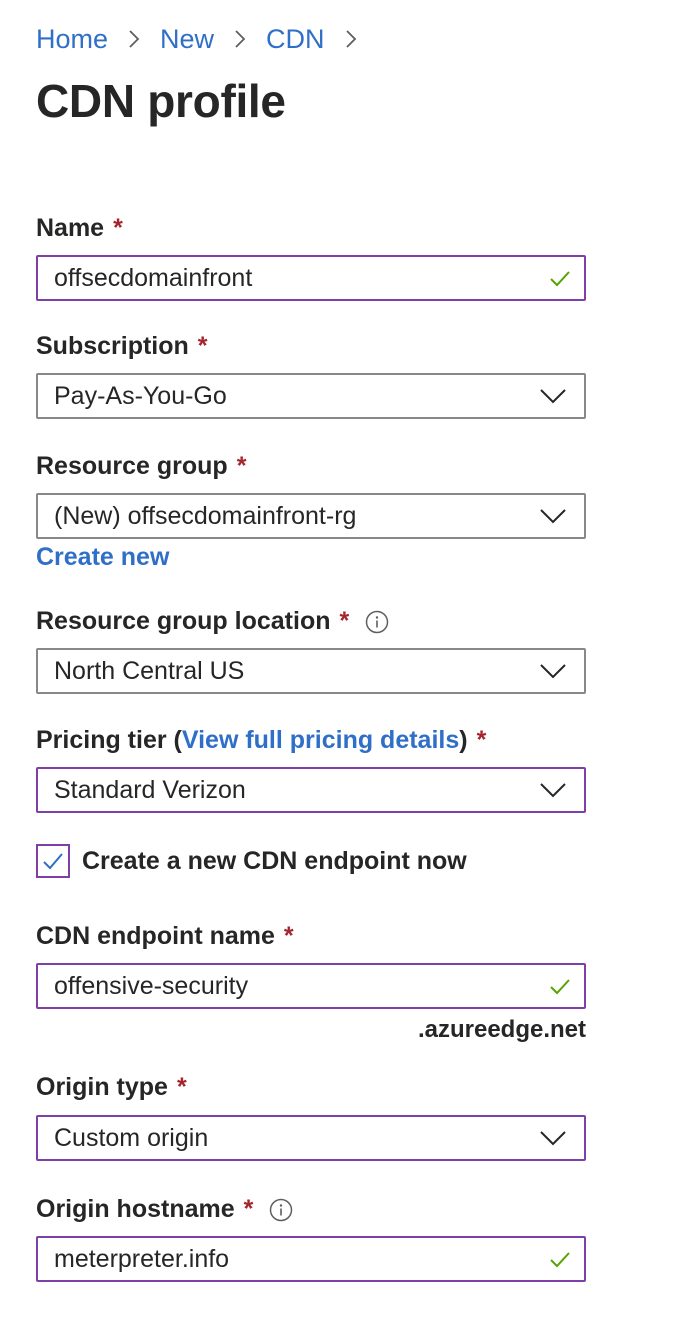 This screenshot has height=1342, width=682. I want to click on create-endpoint-label: Create a new CDN endpoint now, so click(274, 861).